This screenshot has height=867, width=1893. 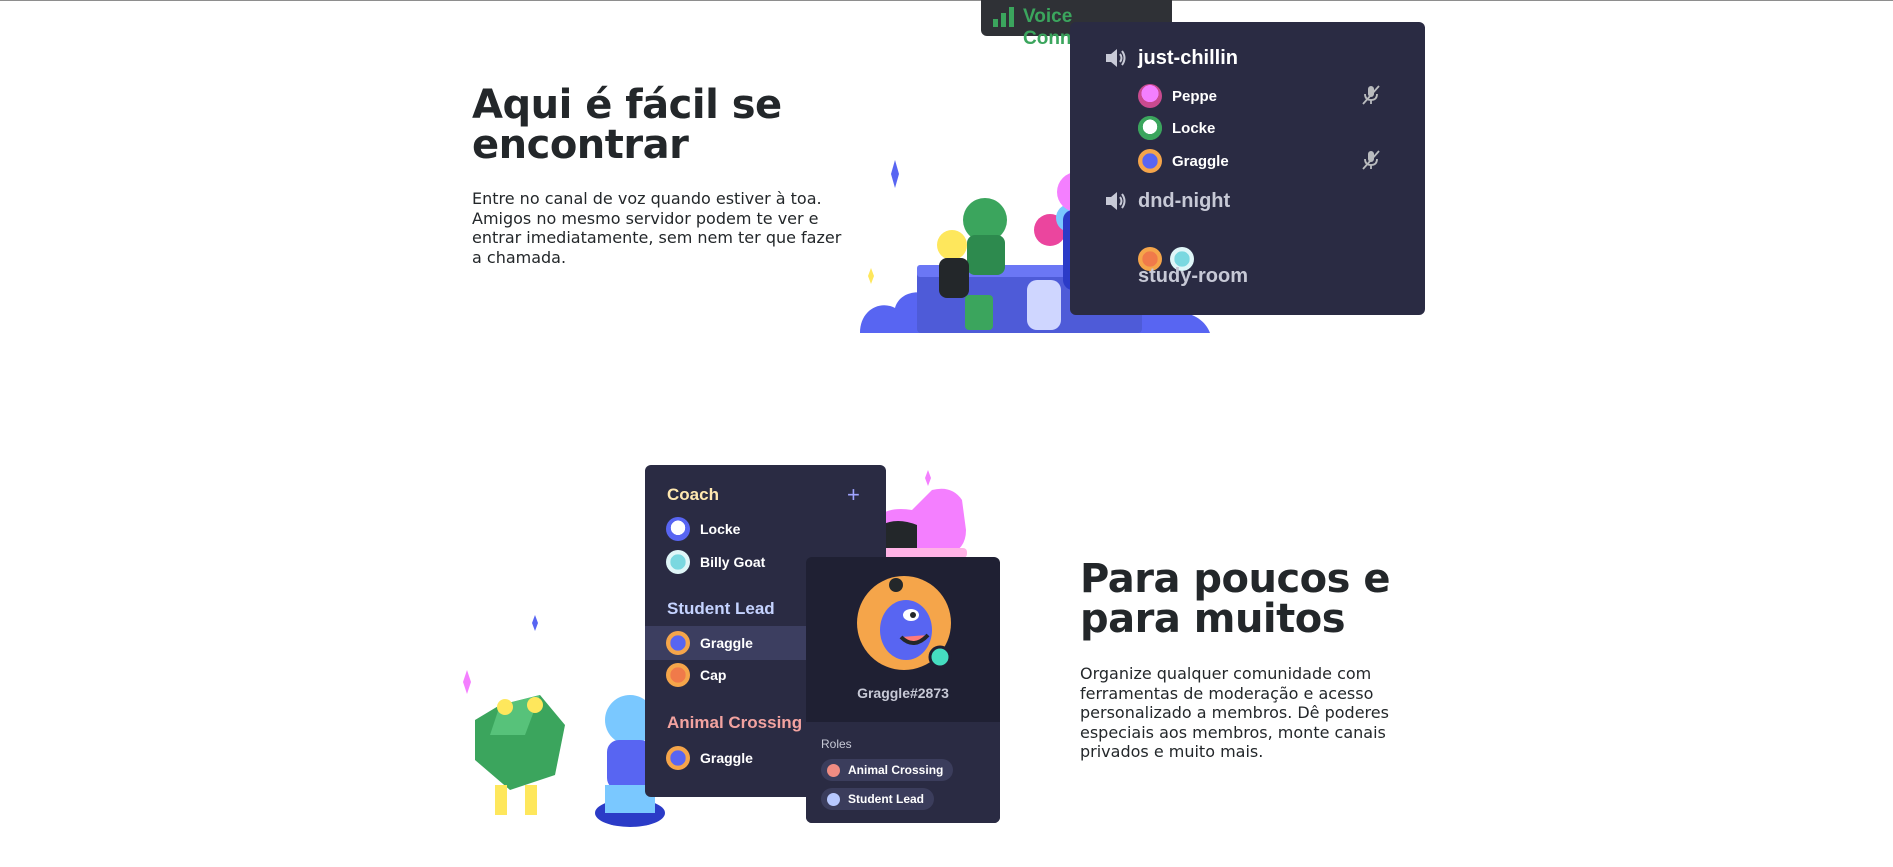 What do you see at coordinates (713, 675) in the screenshot?
I see `member-name: Cap` at bounding box center [713, 675].